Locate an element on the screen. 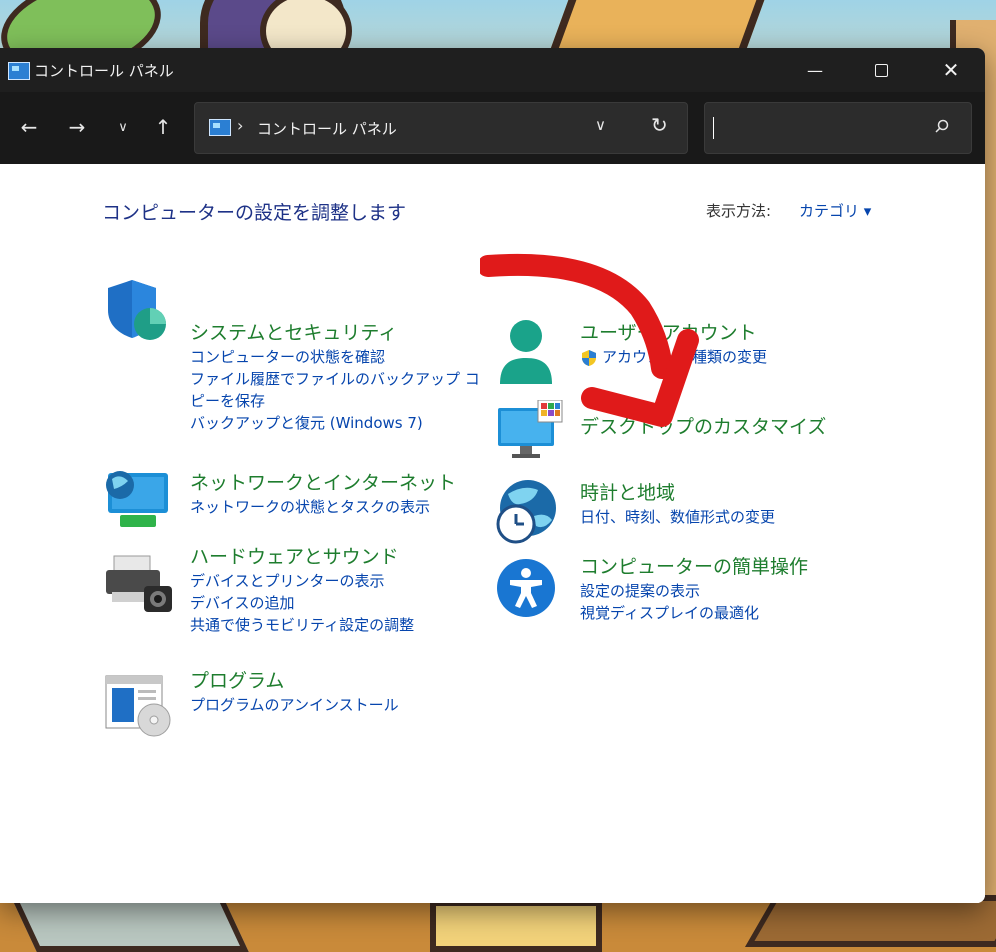 The image size is (996, 952). link-change-date-time-format: 日付、時刻、数値形式の変更 is located at coordinates (725, 517).